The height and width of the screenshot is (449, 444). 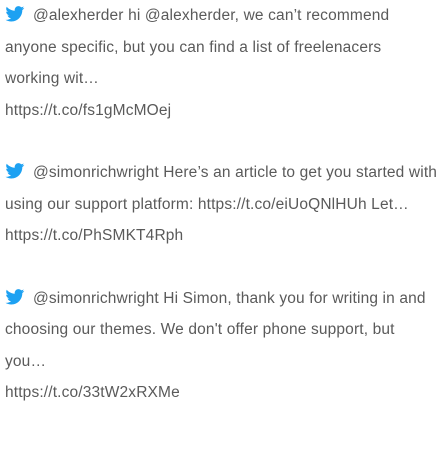 What do you see at coordinates (222, 393) in the screenshot?
I see `tweet-link: https://t.co/33tW2xRXMe` at bounding box center [222, 393].